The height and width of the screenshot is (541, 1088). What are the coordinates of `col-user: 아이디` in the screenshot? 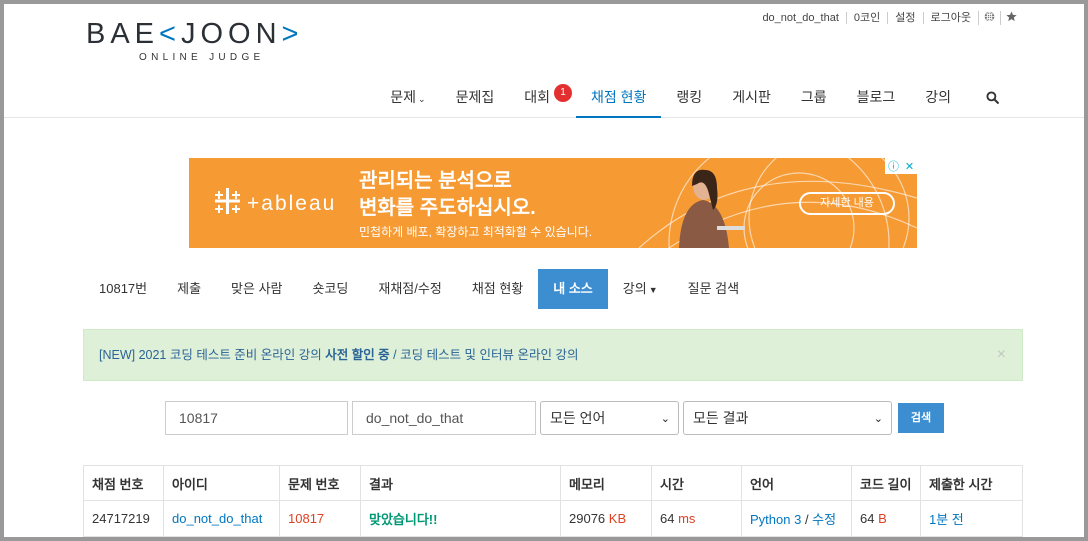 It's located at (221, 483).